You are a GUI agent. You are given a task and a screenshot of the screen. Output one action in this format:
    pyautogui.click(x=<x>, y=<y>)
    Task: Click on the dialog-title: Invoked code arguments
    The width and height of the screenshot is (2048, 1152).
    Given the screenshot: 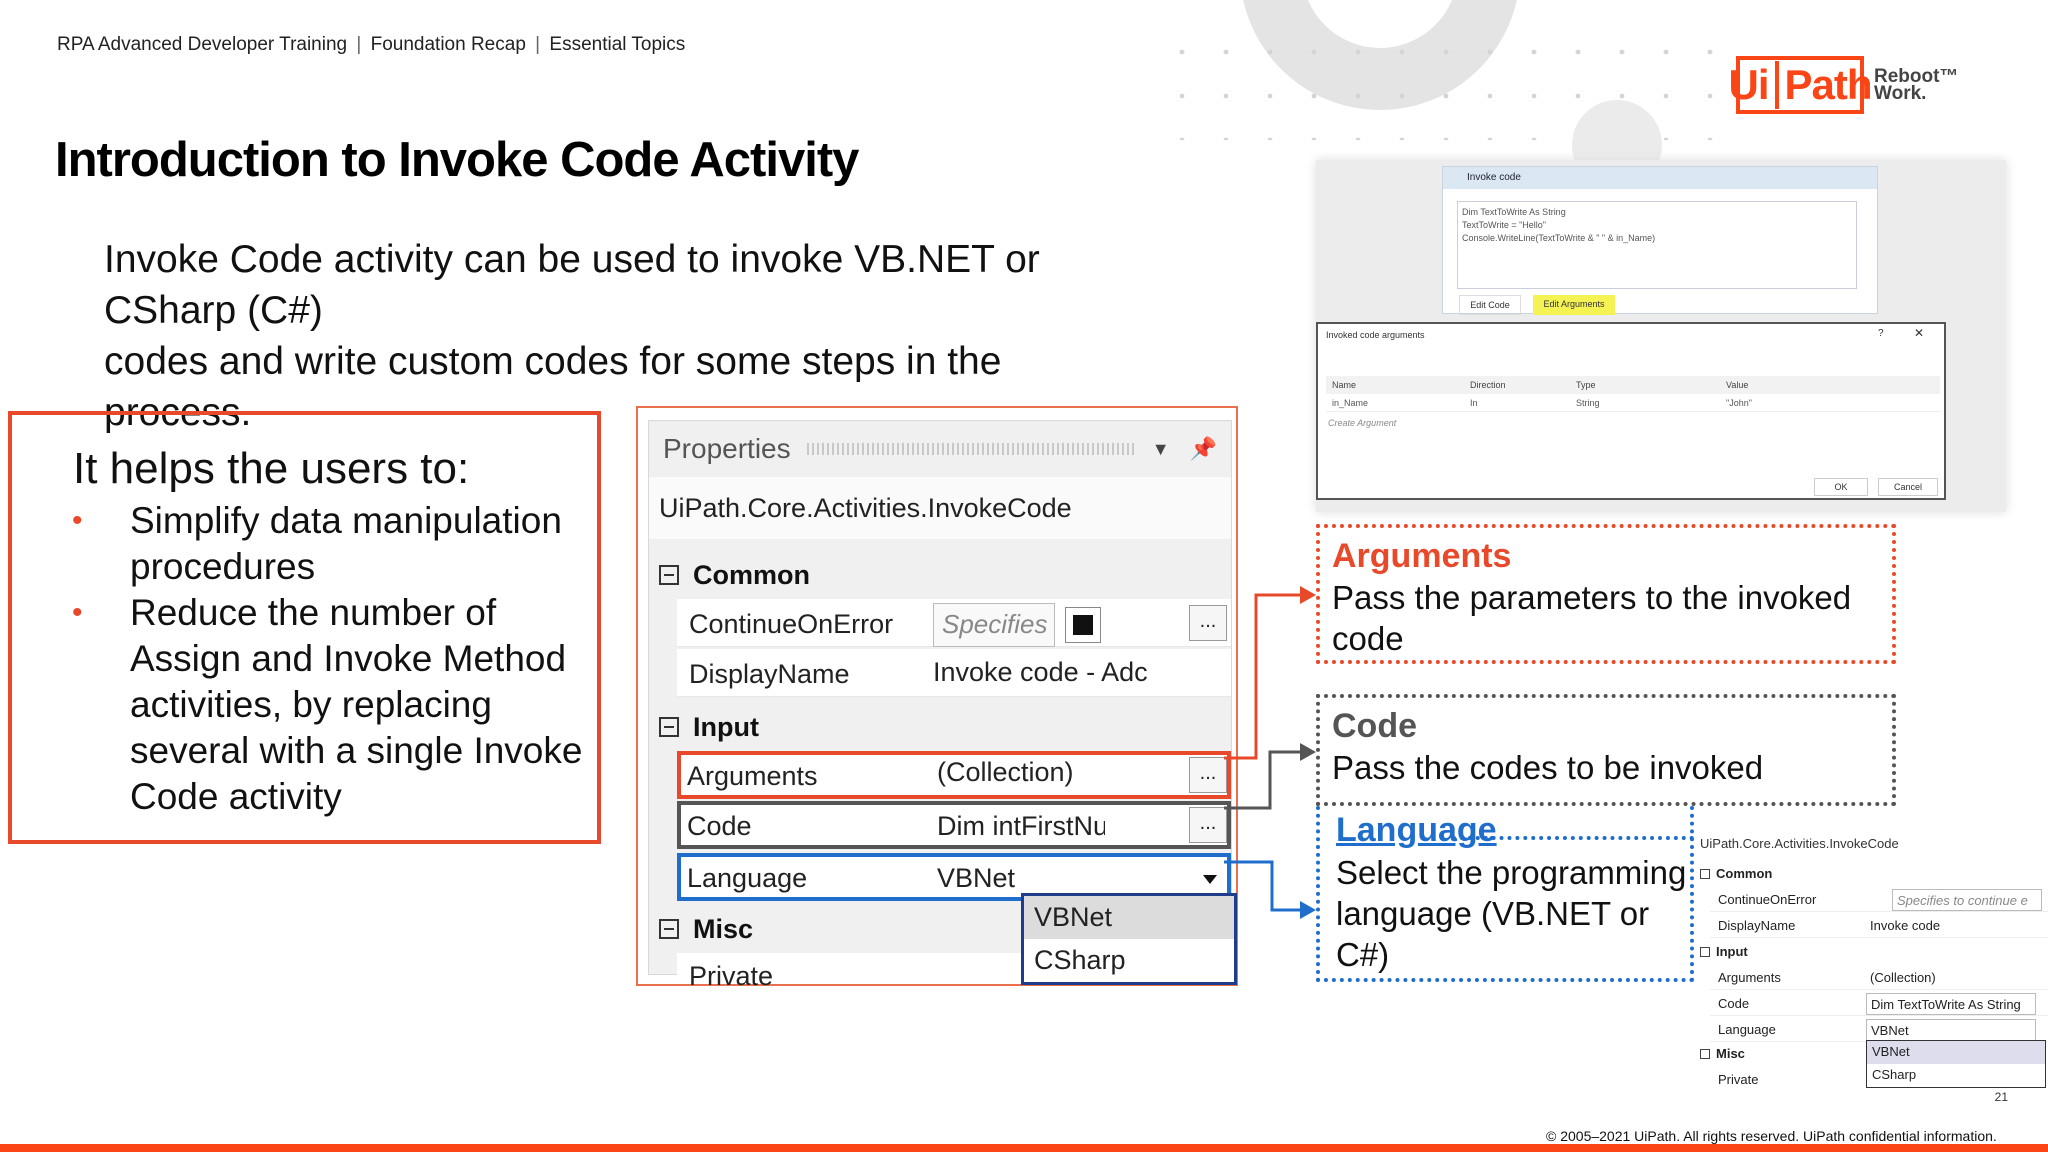 What is the action you would take?
    pyautogui.click(x=1375, y=335)
    